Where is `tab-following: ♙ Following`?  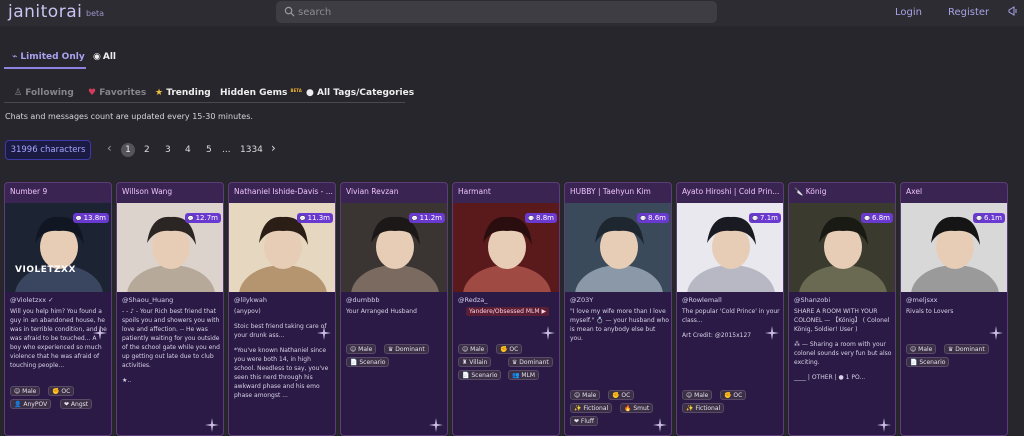
tab-following: ♙ Following is located at coordinates (44, 93).